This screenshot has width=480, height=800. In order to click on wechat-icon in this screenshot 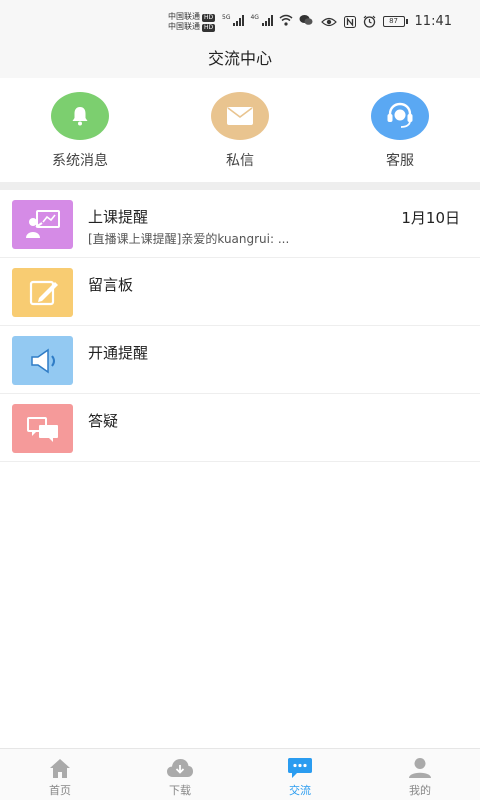, I will do `click(306, 20)`.